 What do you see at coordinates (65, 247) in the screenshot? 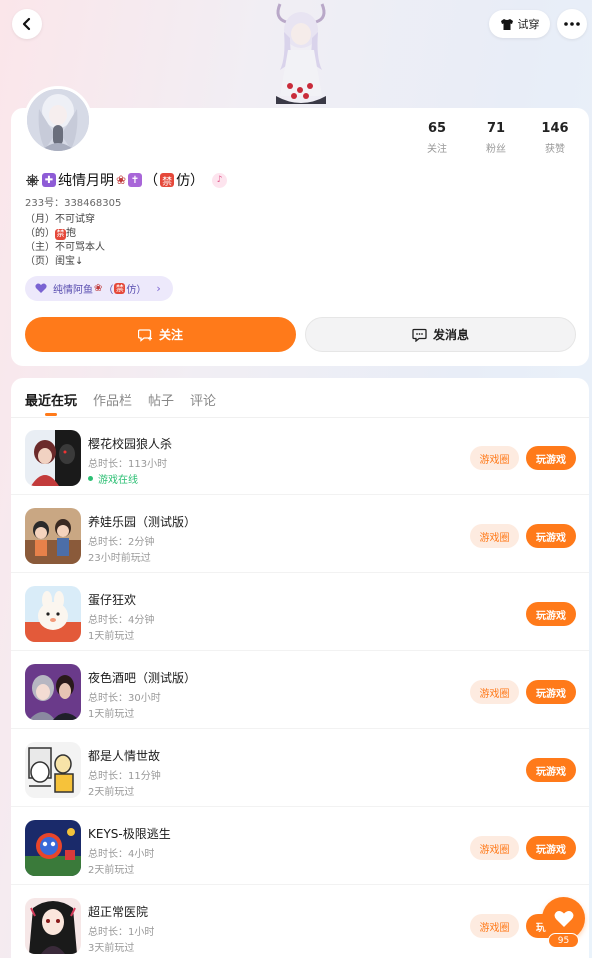
I see `bio-line: （主）不可骂本人` at bounding box center [65, 247].